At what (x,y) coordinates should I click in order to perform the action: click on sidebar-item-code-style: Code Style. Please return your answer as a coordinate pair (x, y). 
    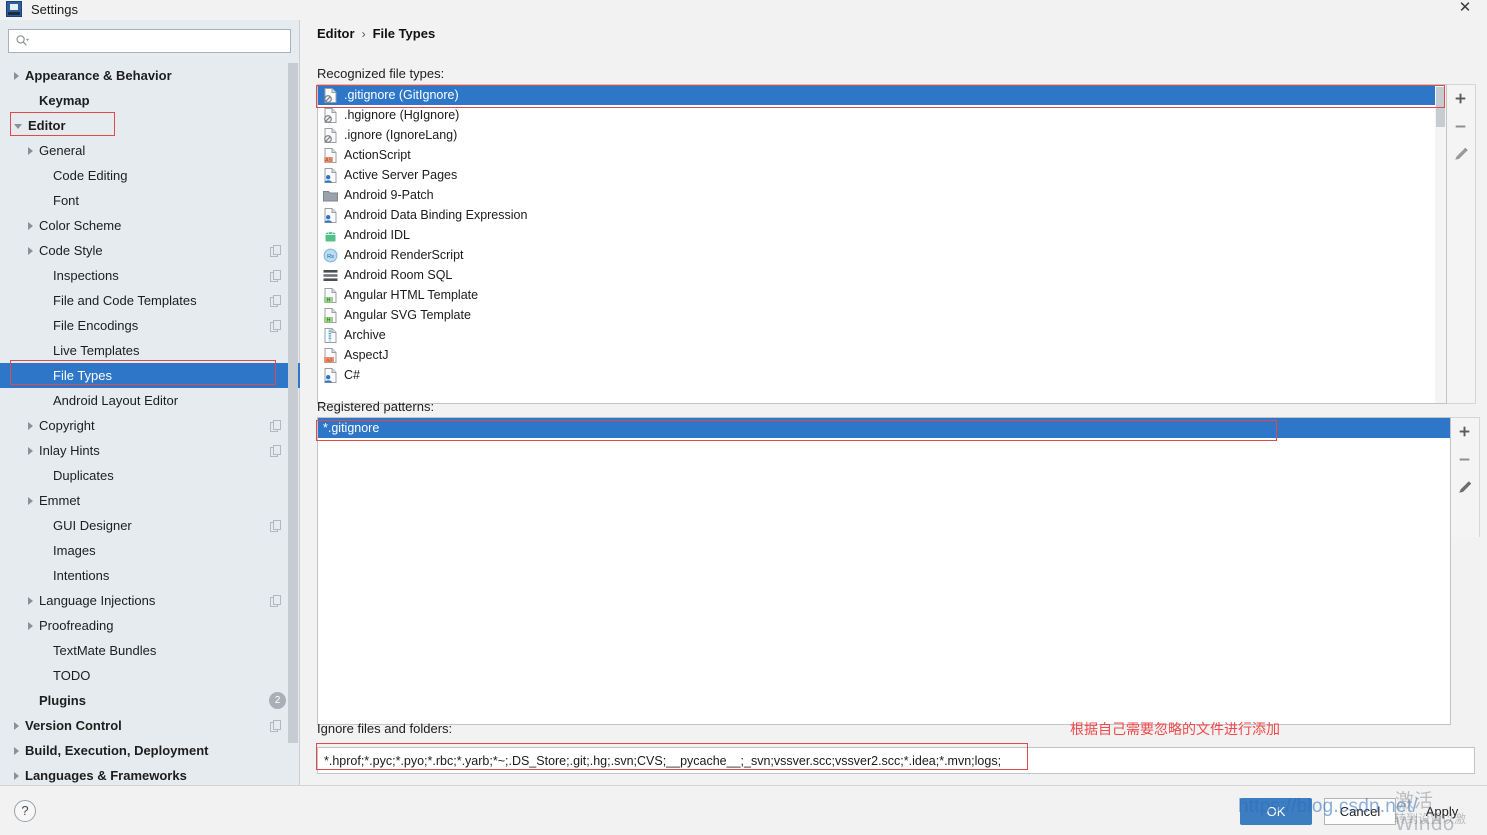
    Looking at the image, I should click on (150, 250).